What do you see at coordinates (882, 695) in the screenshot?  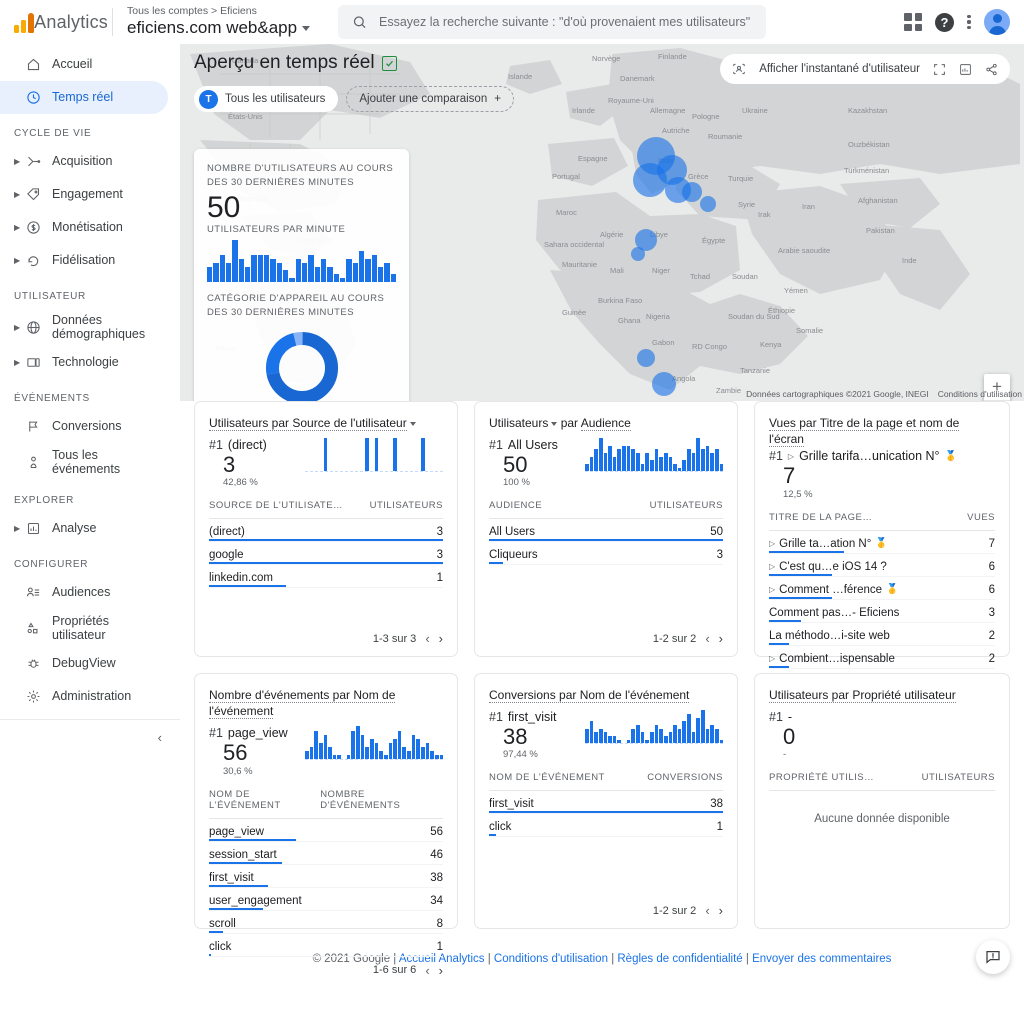 I see `card-title: Utilisateurs par Propriété utilisateur` at bounding box center [882, 695].